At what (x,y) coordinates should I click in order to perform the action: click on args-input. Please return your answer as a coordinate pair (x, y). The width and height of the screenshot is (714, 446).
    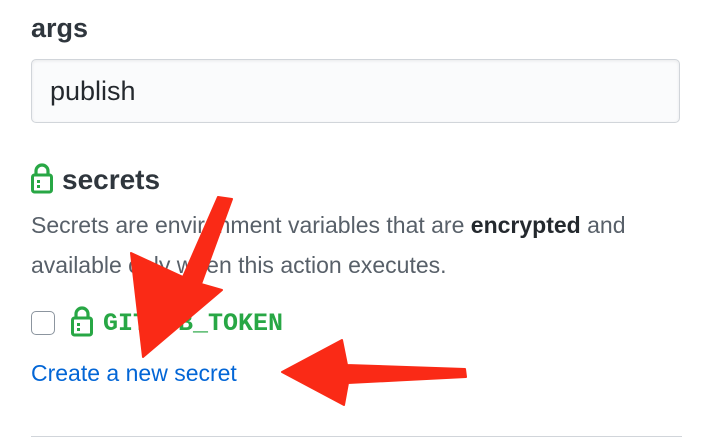
    Looking at the image, I should click on (355, 91).